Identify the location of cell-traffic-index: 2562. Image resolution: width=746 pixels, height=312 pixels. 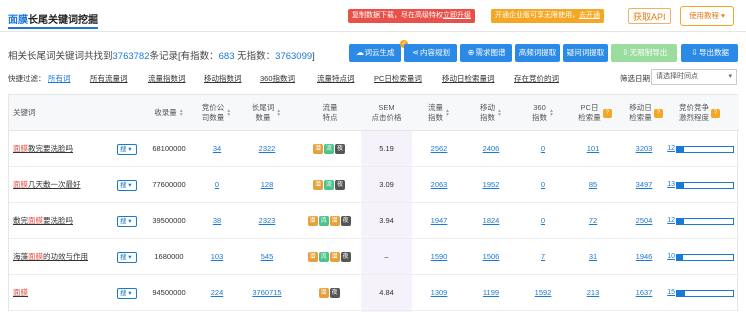
(439, 149).